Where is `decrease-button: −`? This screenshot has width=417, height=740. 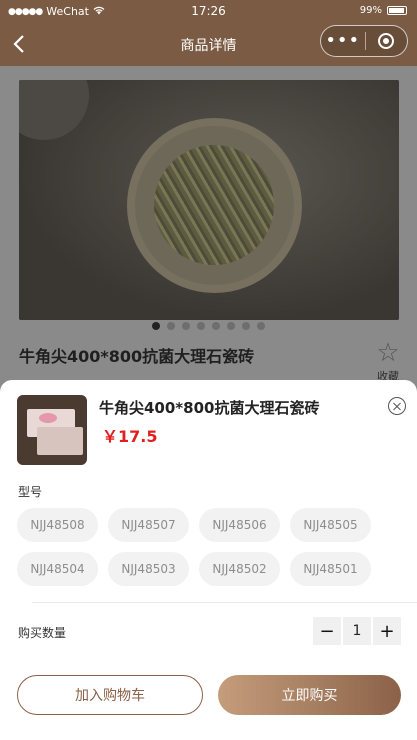 decrease-button: − is located at coordinates (327, 631).